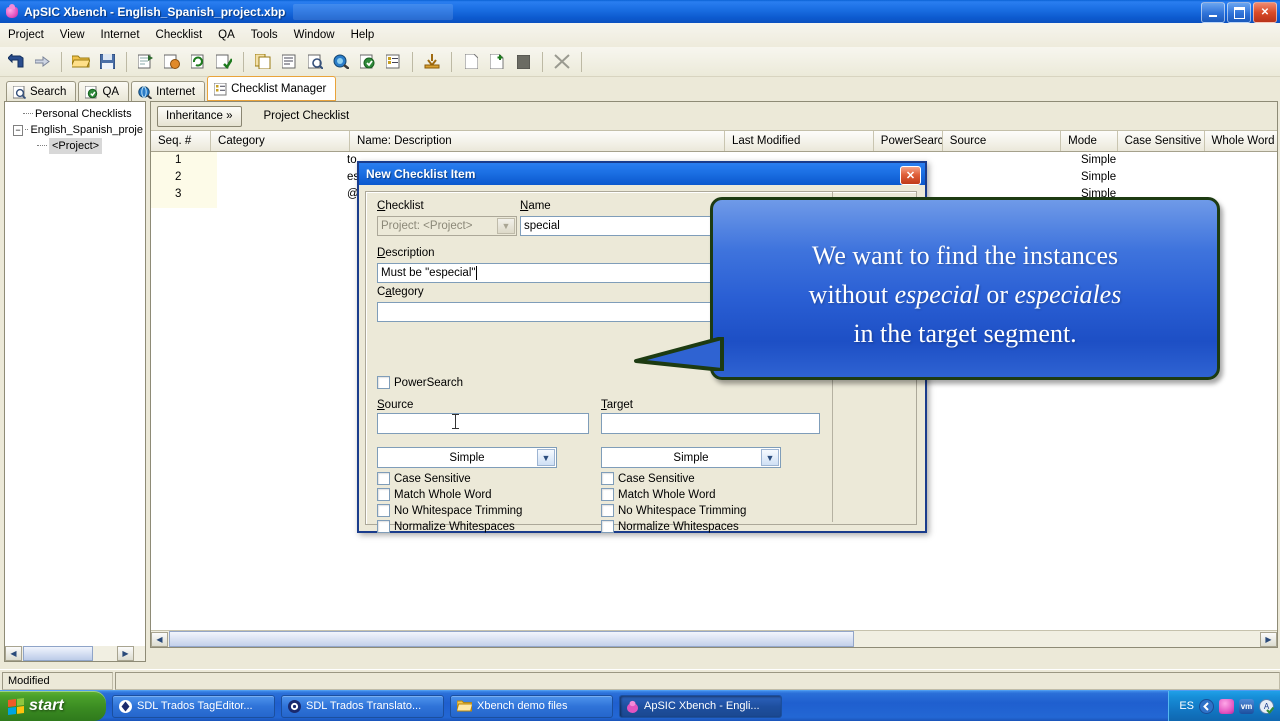 Image resolution: width=1280 pixels, height=721 pixels. What do you see at coordinates (1226, 706) in the screenshot?
I see `xbench-tray-icon` at bounding box center [1226, 706].